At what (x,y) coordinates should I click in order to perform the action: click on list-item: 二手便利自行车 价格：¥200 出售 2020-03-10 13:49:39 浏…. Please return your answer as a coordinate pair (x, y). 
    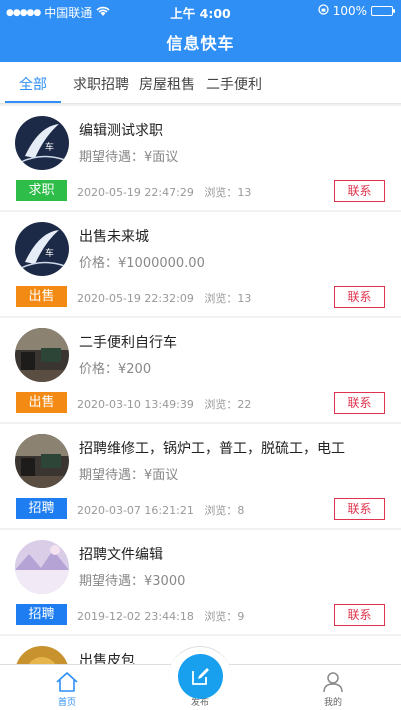
    Looking at the image, I should click on (200, 370).